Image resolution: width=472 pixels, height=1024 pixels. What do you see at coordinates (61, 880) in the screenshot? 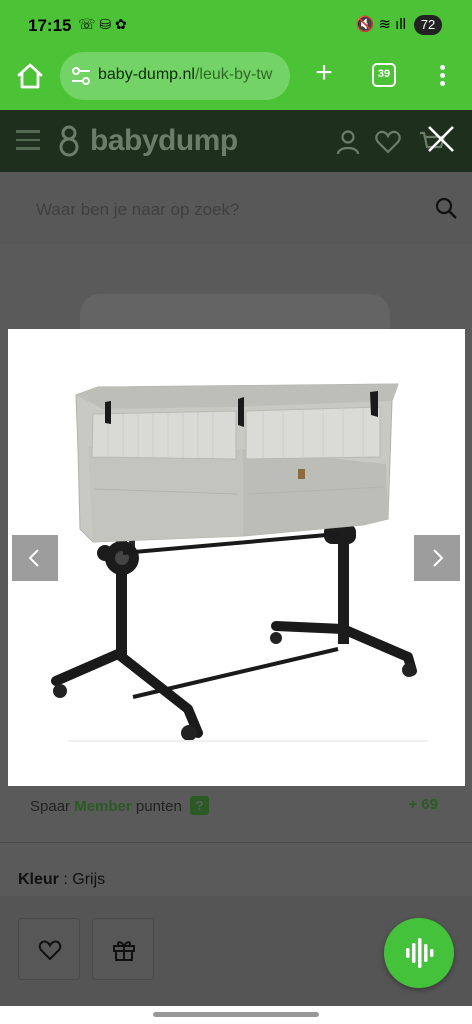
I see `color-selection: Kleur : Grijs` at bounding box center [61, 880].